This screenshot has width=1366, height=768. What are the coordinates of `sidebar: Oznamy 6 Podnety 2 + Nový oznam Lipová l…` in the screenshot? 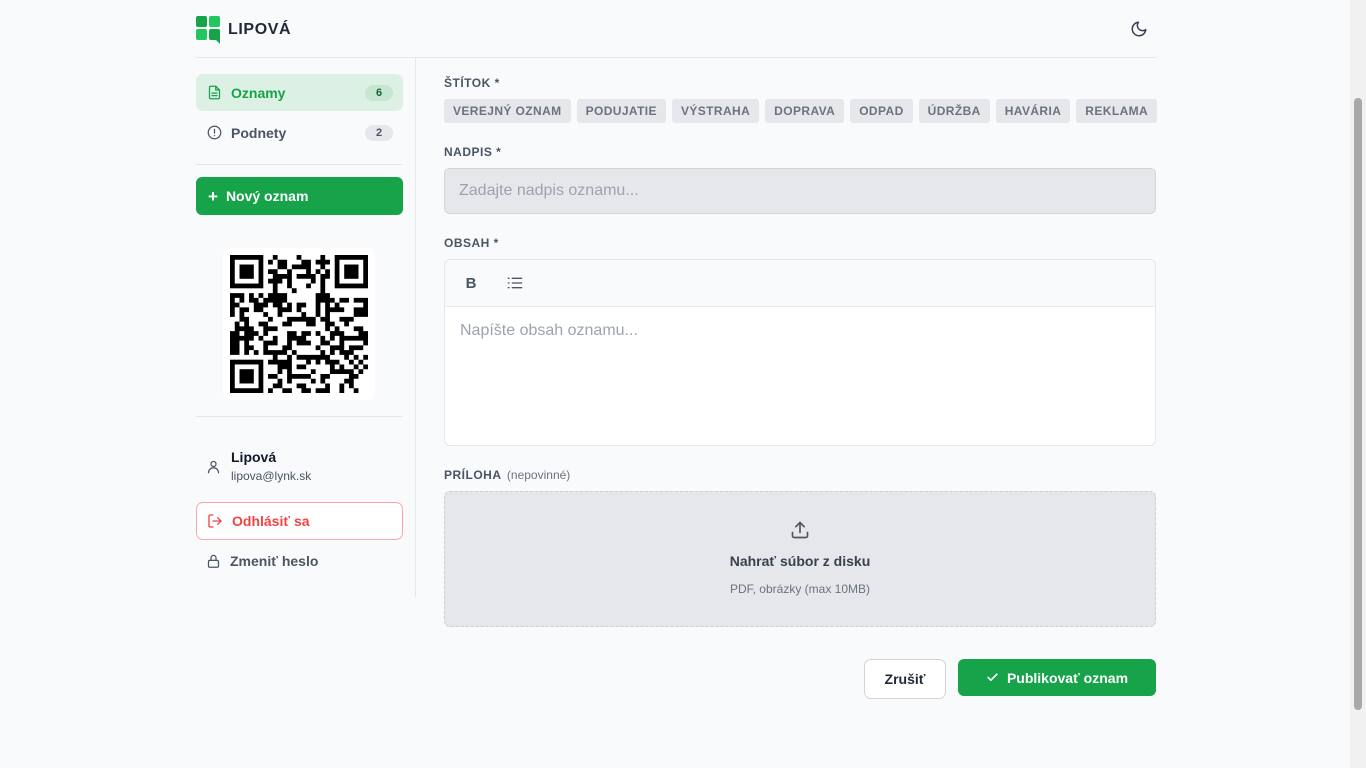 It's located at (306, 327).